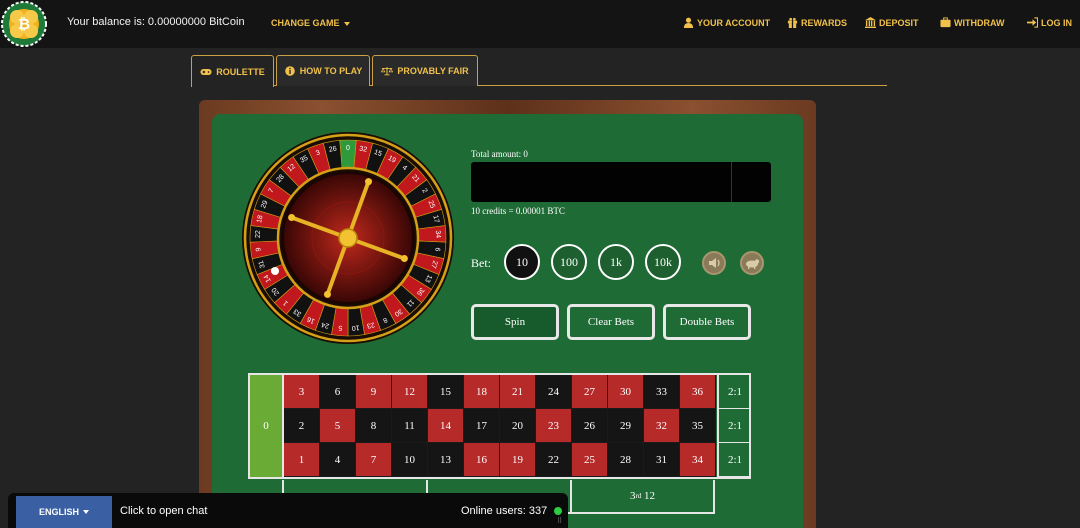 This screenshot has height=528, width=1080. Describe the element at coordinates (338, 426) in the screenshot. I see `bet-cell-number: 5` at that location.